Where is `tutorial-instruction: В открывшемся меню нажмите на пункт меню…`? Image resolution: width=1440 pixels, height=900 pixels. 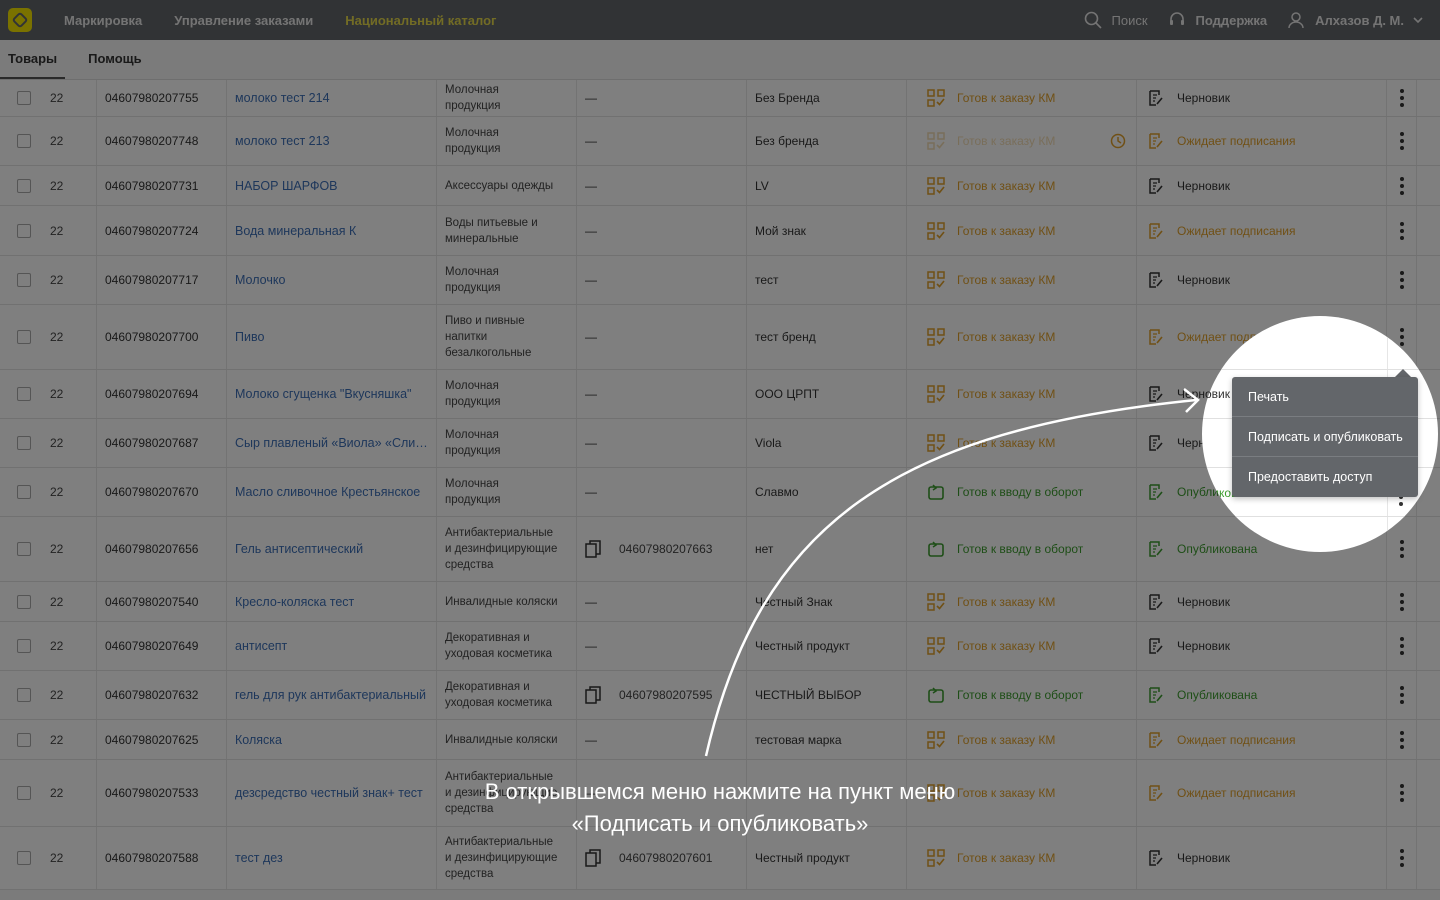
tutorial-instruction: В открывшемся меню нажмите на пункт меню… is located at coordinates (720, 808).